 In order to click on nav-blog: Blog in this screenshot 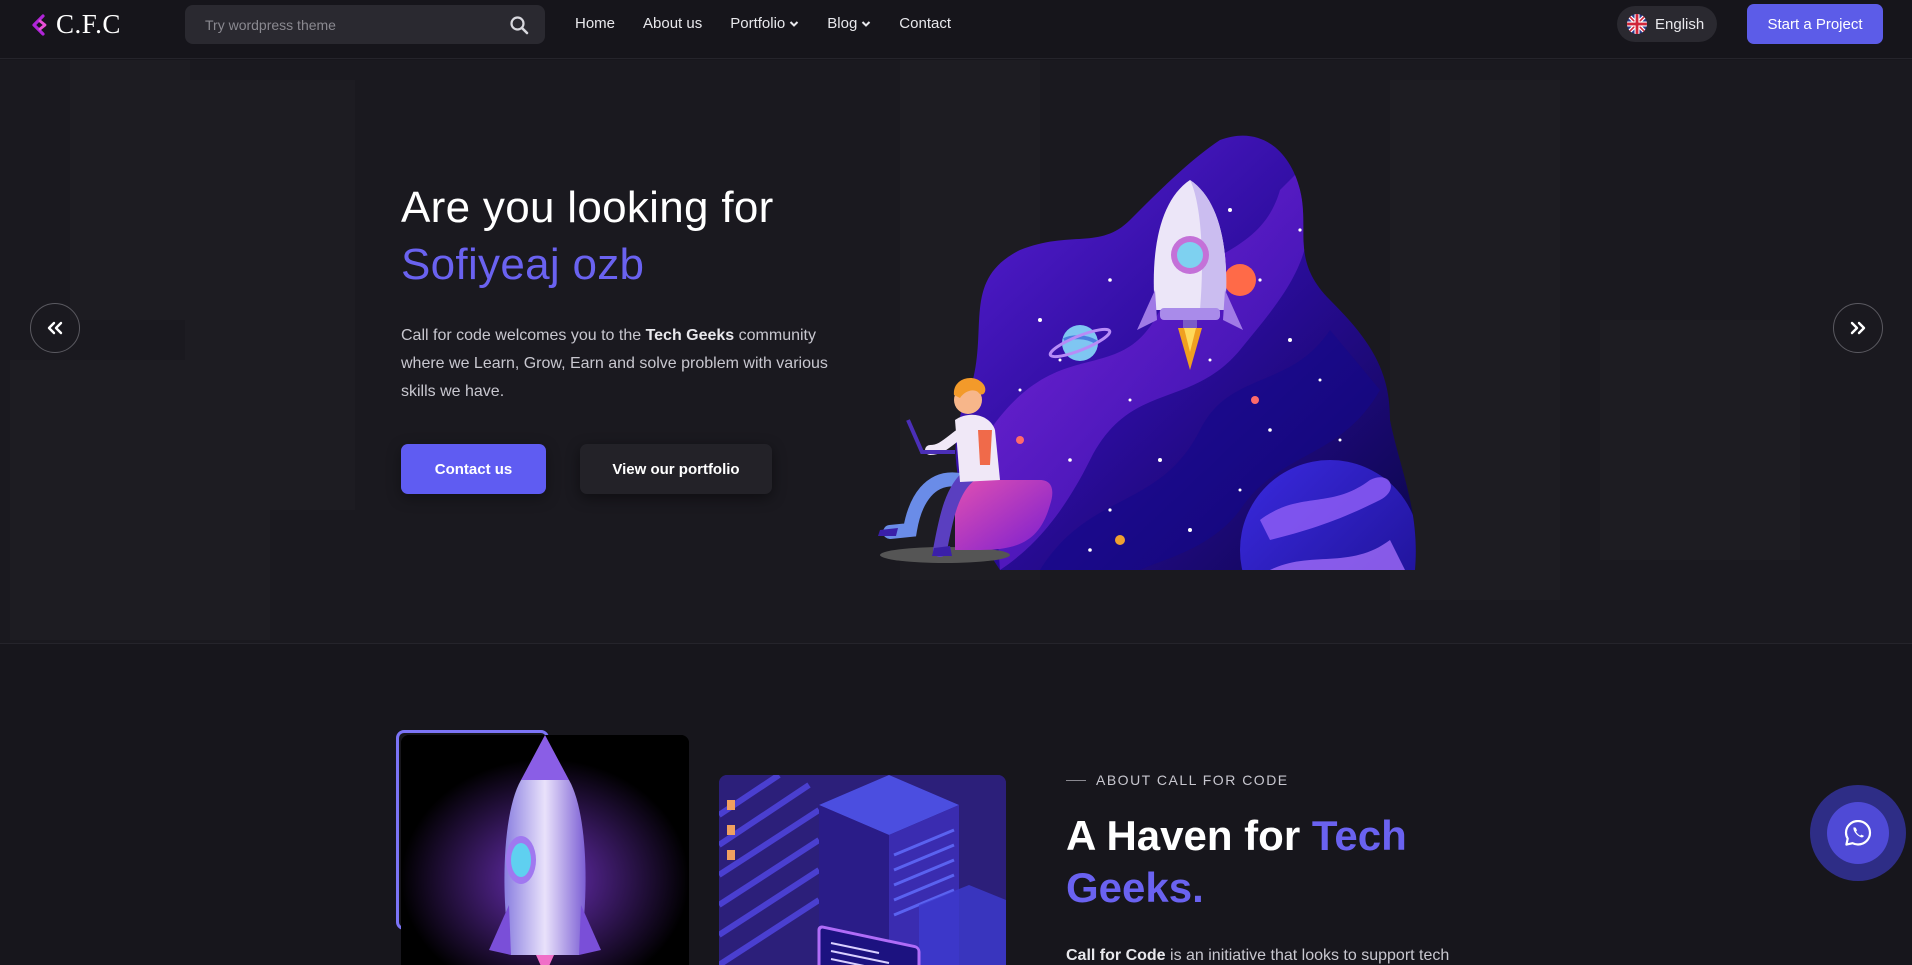, I will do `click(849, 23)`.